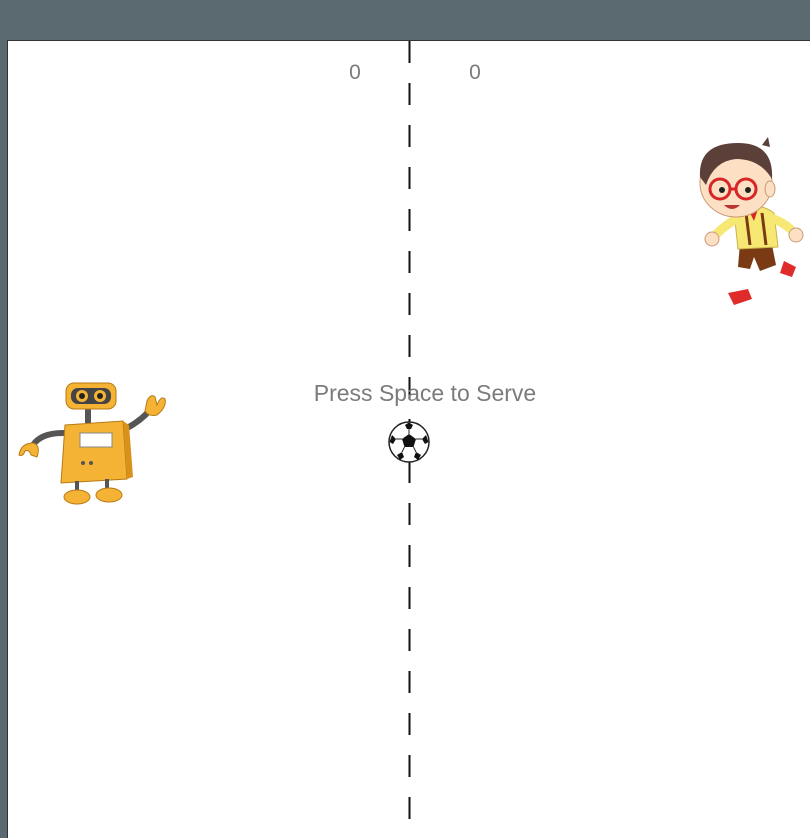 The width and height of the screenshot is (810, 838). Describe the element at coordinates (405, 20) in the screenshot. I see `window-top-bar` at that location.